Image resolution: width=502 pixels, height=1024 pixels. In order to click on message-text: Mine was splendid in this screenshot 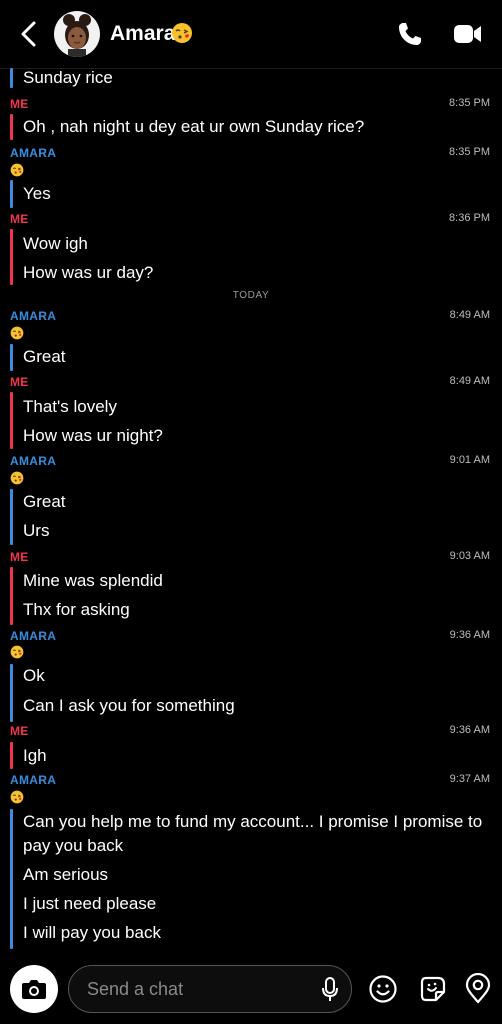, I will do `click(258, 581)`.